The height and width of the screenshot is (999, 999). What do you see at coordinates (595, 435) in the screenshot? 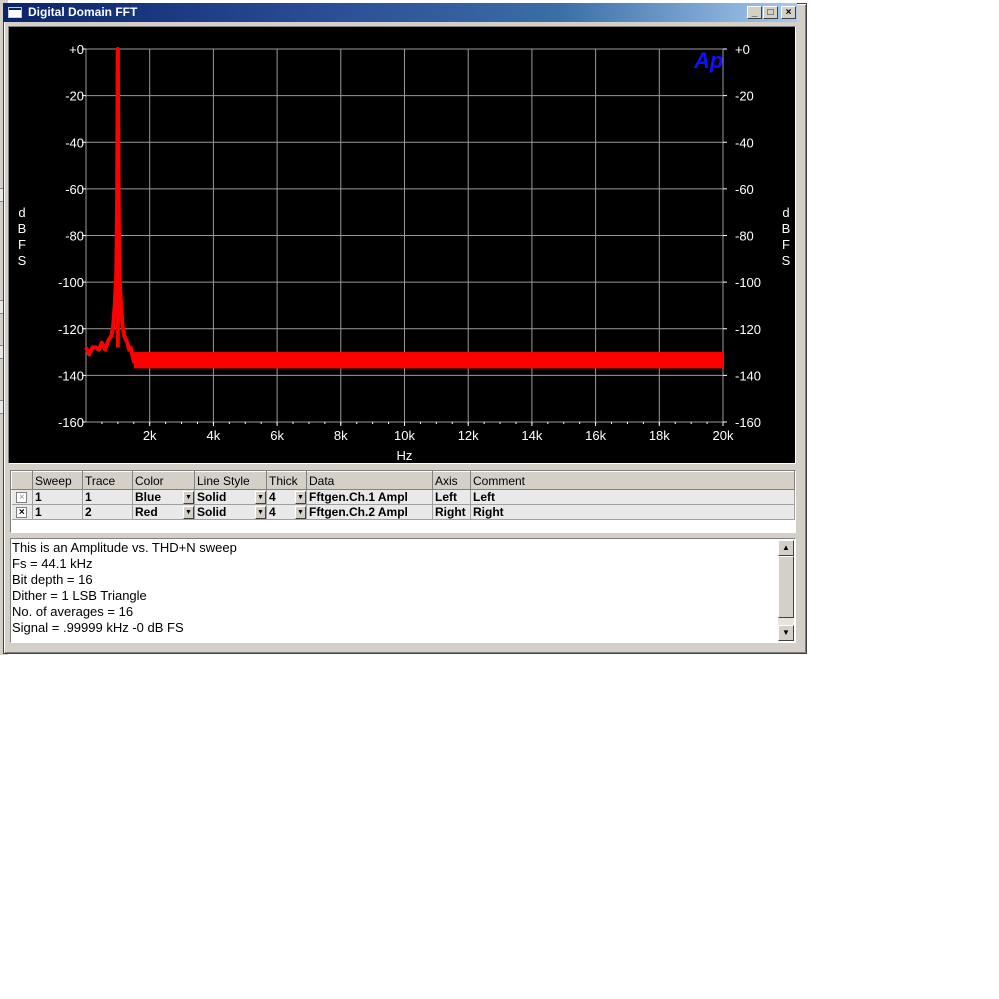
I see `x-tick-label: 16k` at bounding box center [595, 435].